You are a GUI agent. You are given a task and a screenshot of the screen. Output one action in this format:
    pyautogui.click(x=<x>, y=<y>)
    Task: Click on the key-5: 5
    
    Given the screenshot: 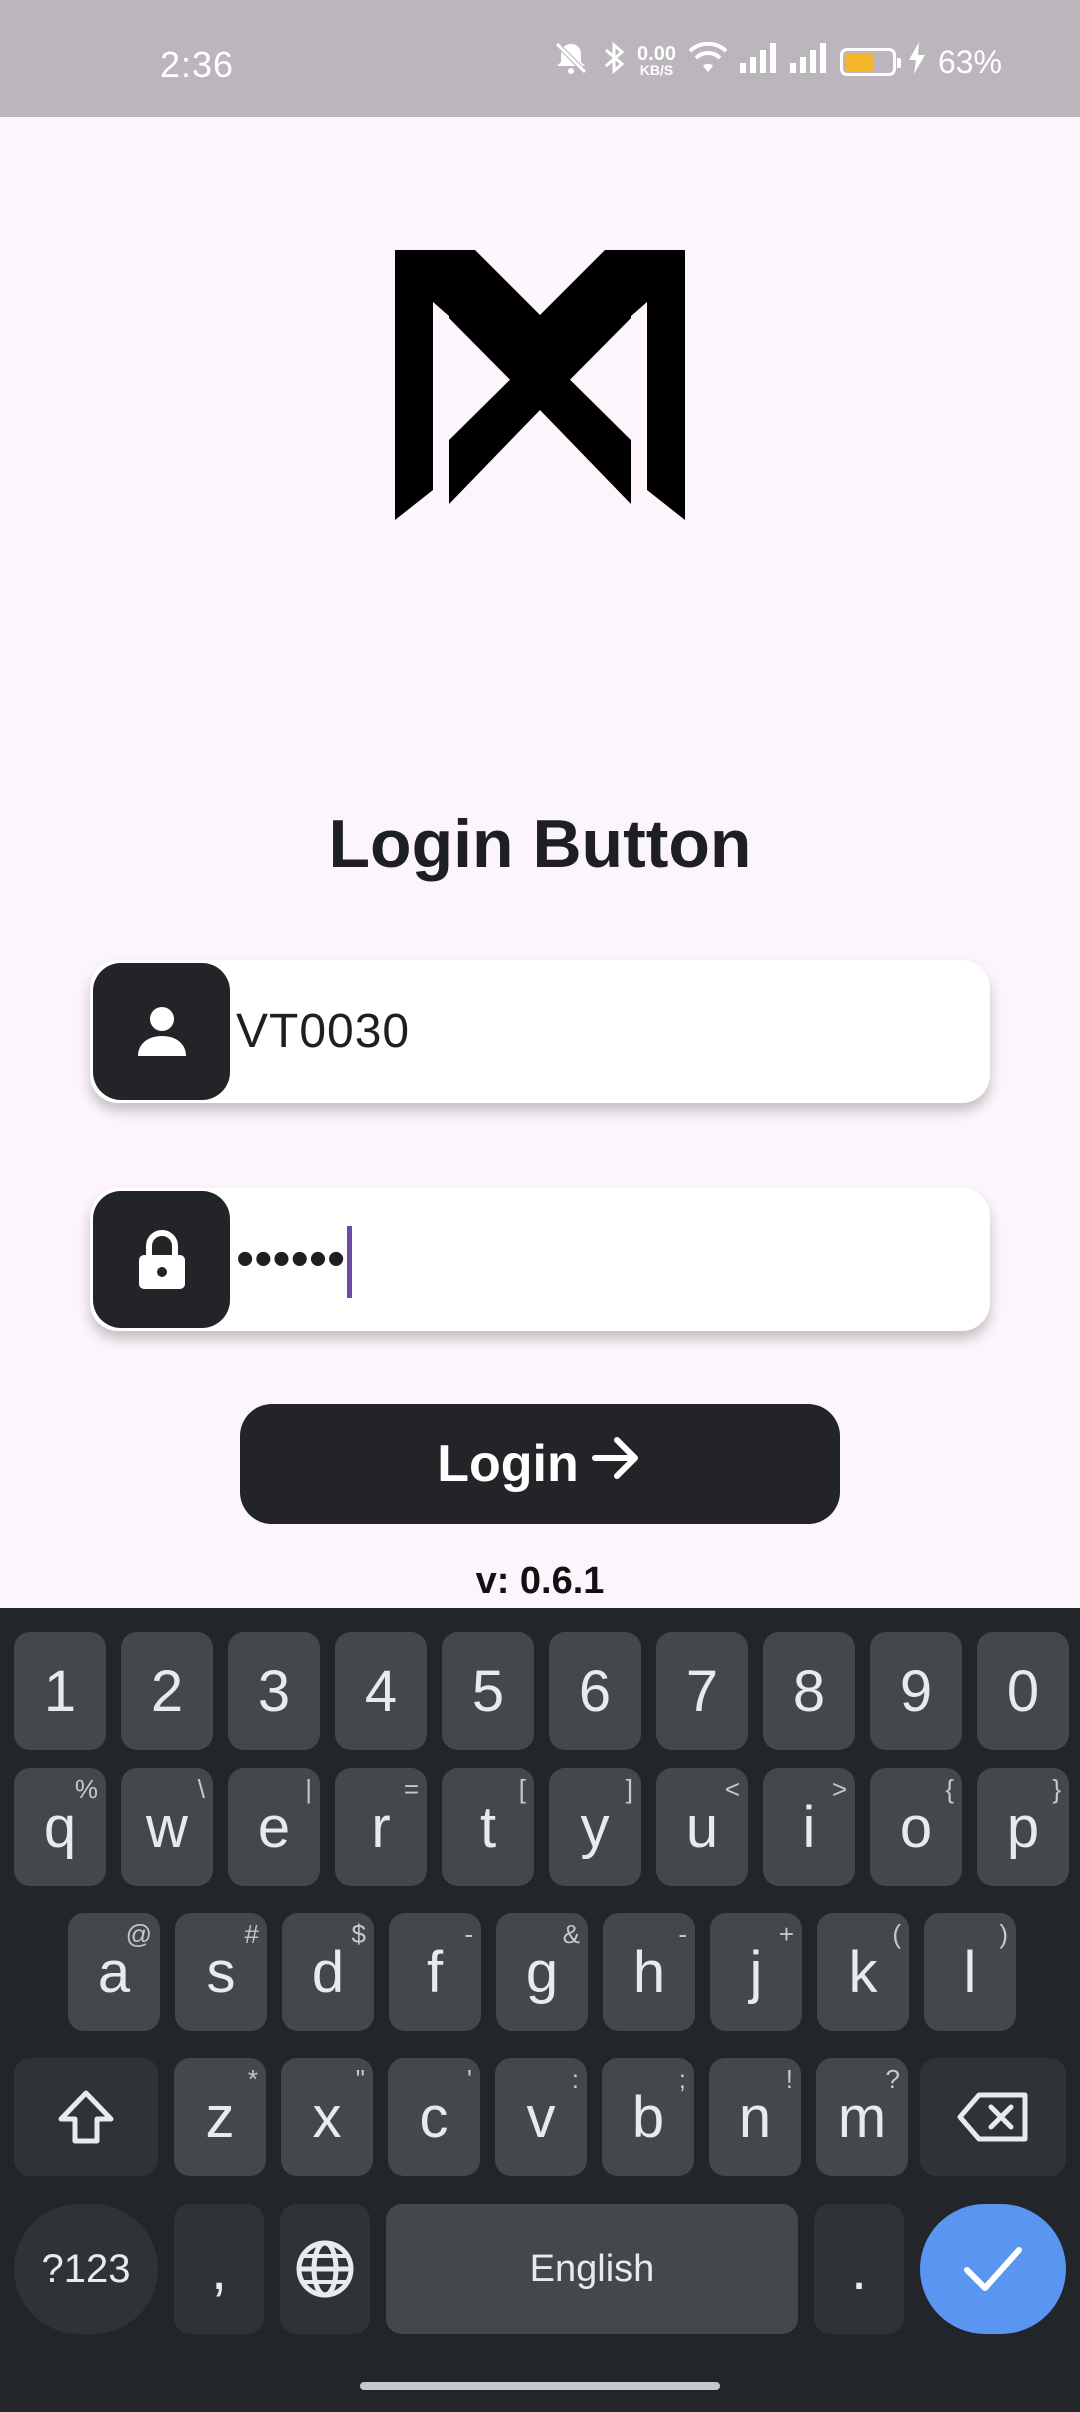 What is the action you would take?
    pyautogui.click(x=488, y=1691)
    